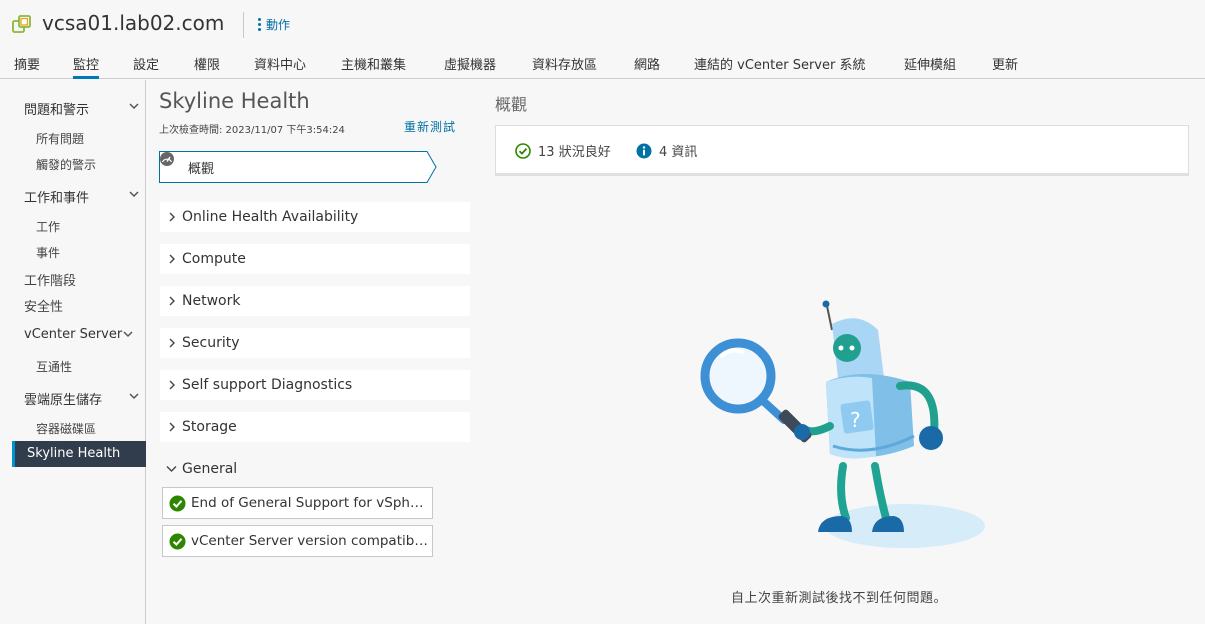 This screenshot has height=624, width=1205. Describe the element at coordinates (470, 66) in the screenshot. I see `tab-vms: 虛擬機器` at that location.